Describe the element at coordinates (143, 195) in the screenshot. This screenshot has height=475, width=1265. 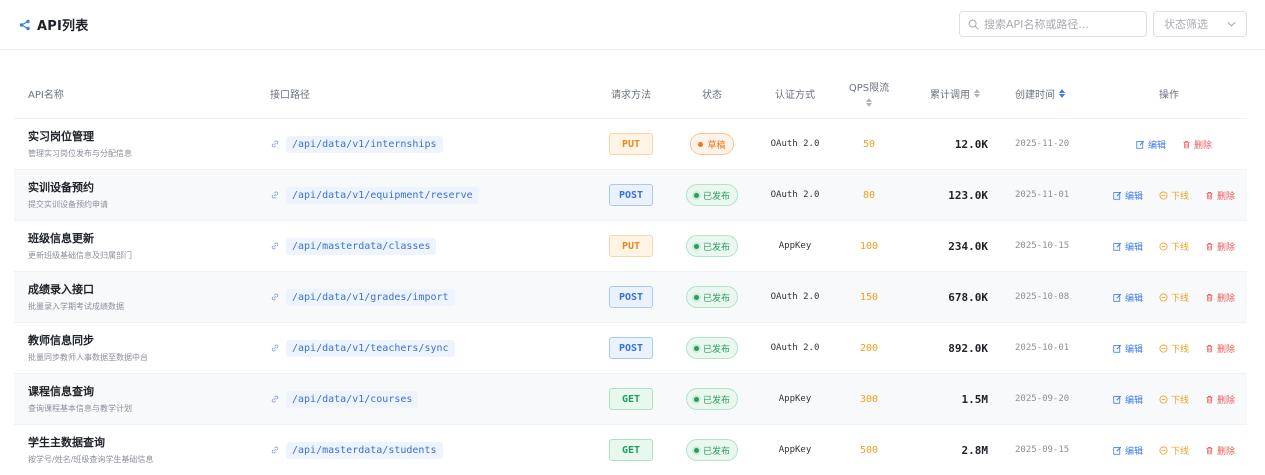
I see `api-name-cell: 实训设备预约 提交实训设备预约申请` at that location.